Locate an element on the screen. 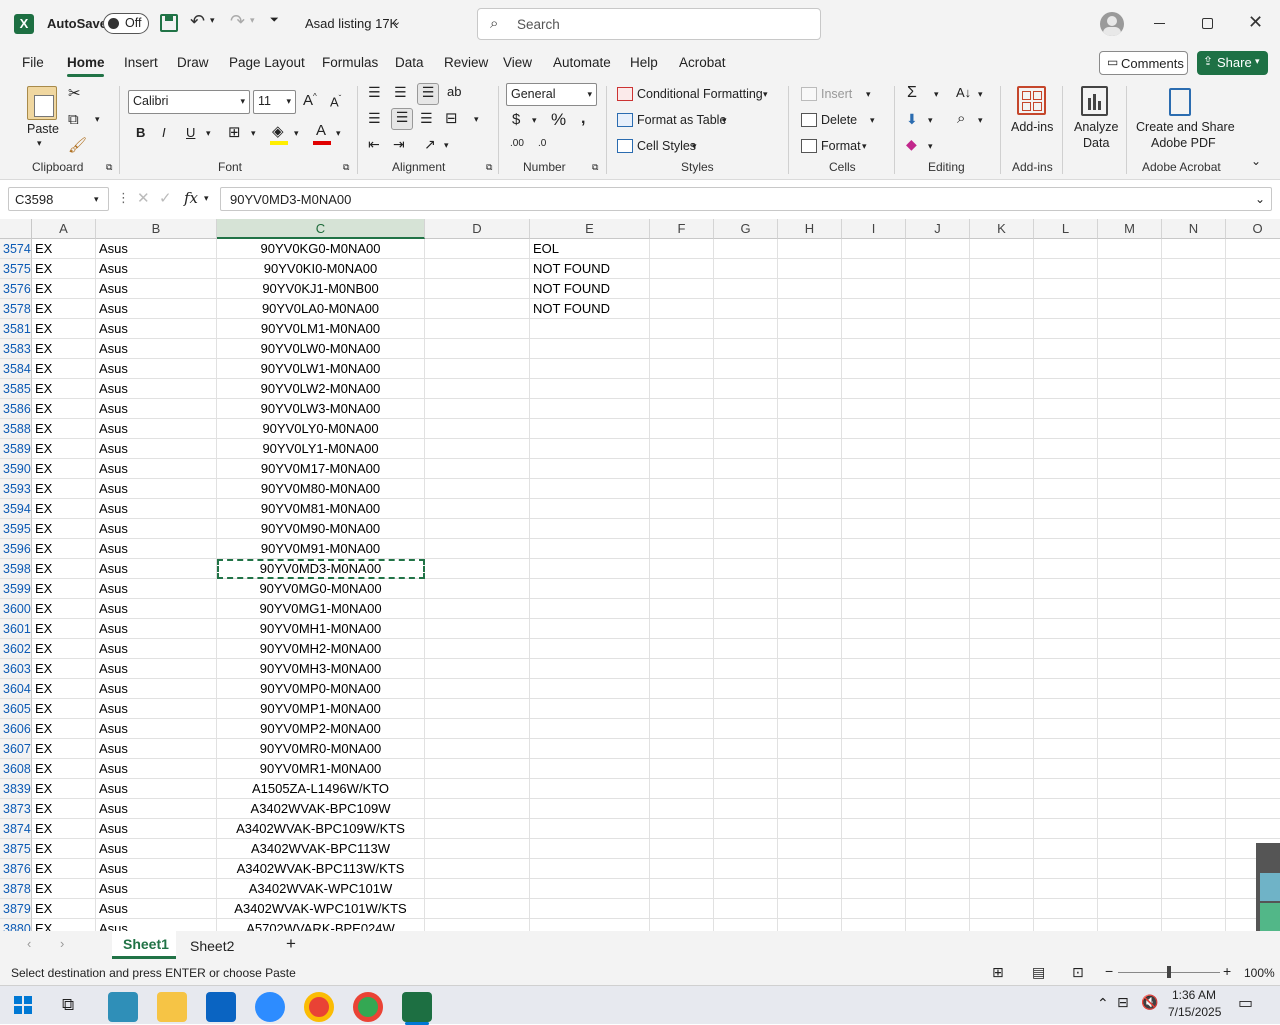 This screenshot has width=1280, height=1025. column-header-e: E is located at coordinates (590, 229).